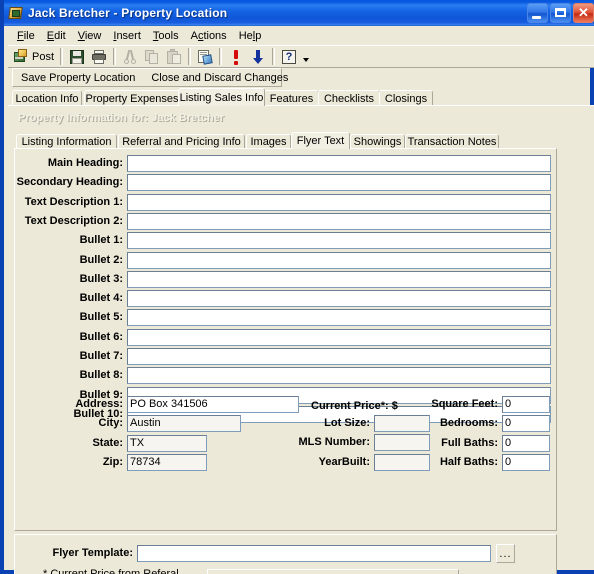 The image size is (594, 574). I want to click on tab-property-expenses: Property Expenses, so click(132, 98).